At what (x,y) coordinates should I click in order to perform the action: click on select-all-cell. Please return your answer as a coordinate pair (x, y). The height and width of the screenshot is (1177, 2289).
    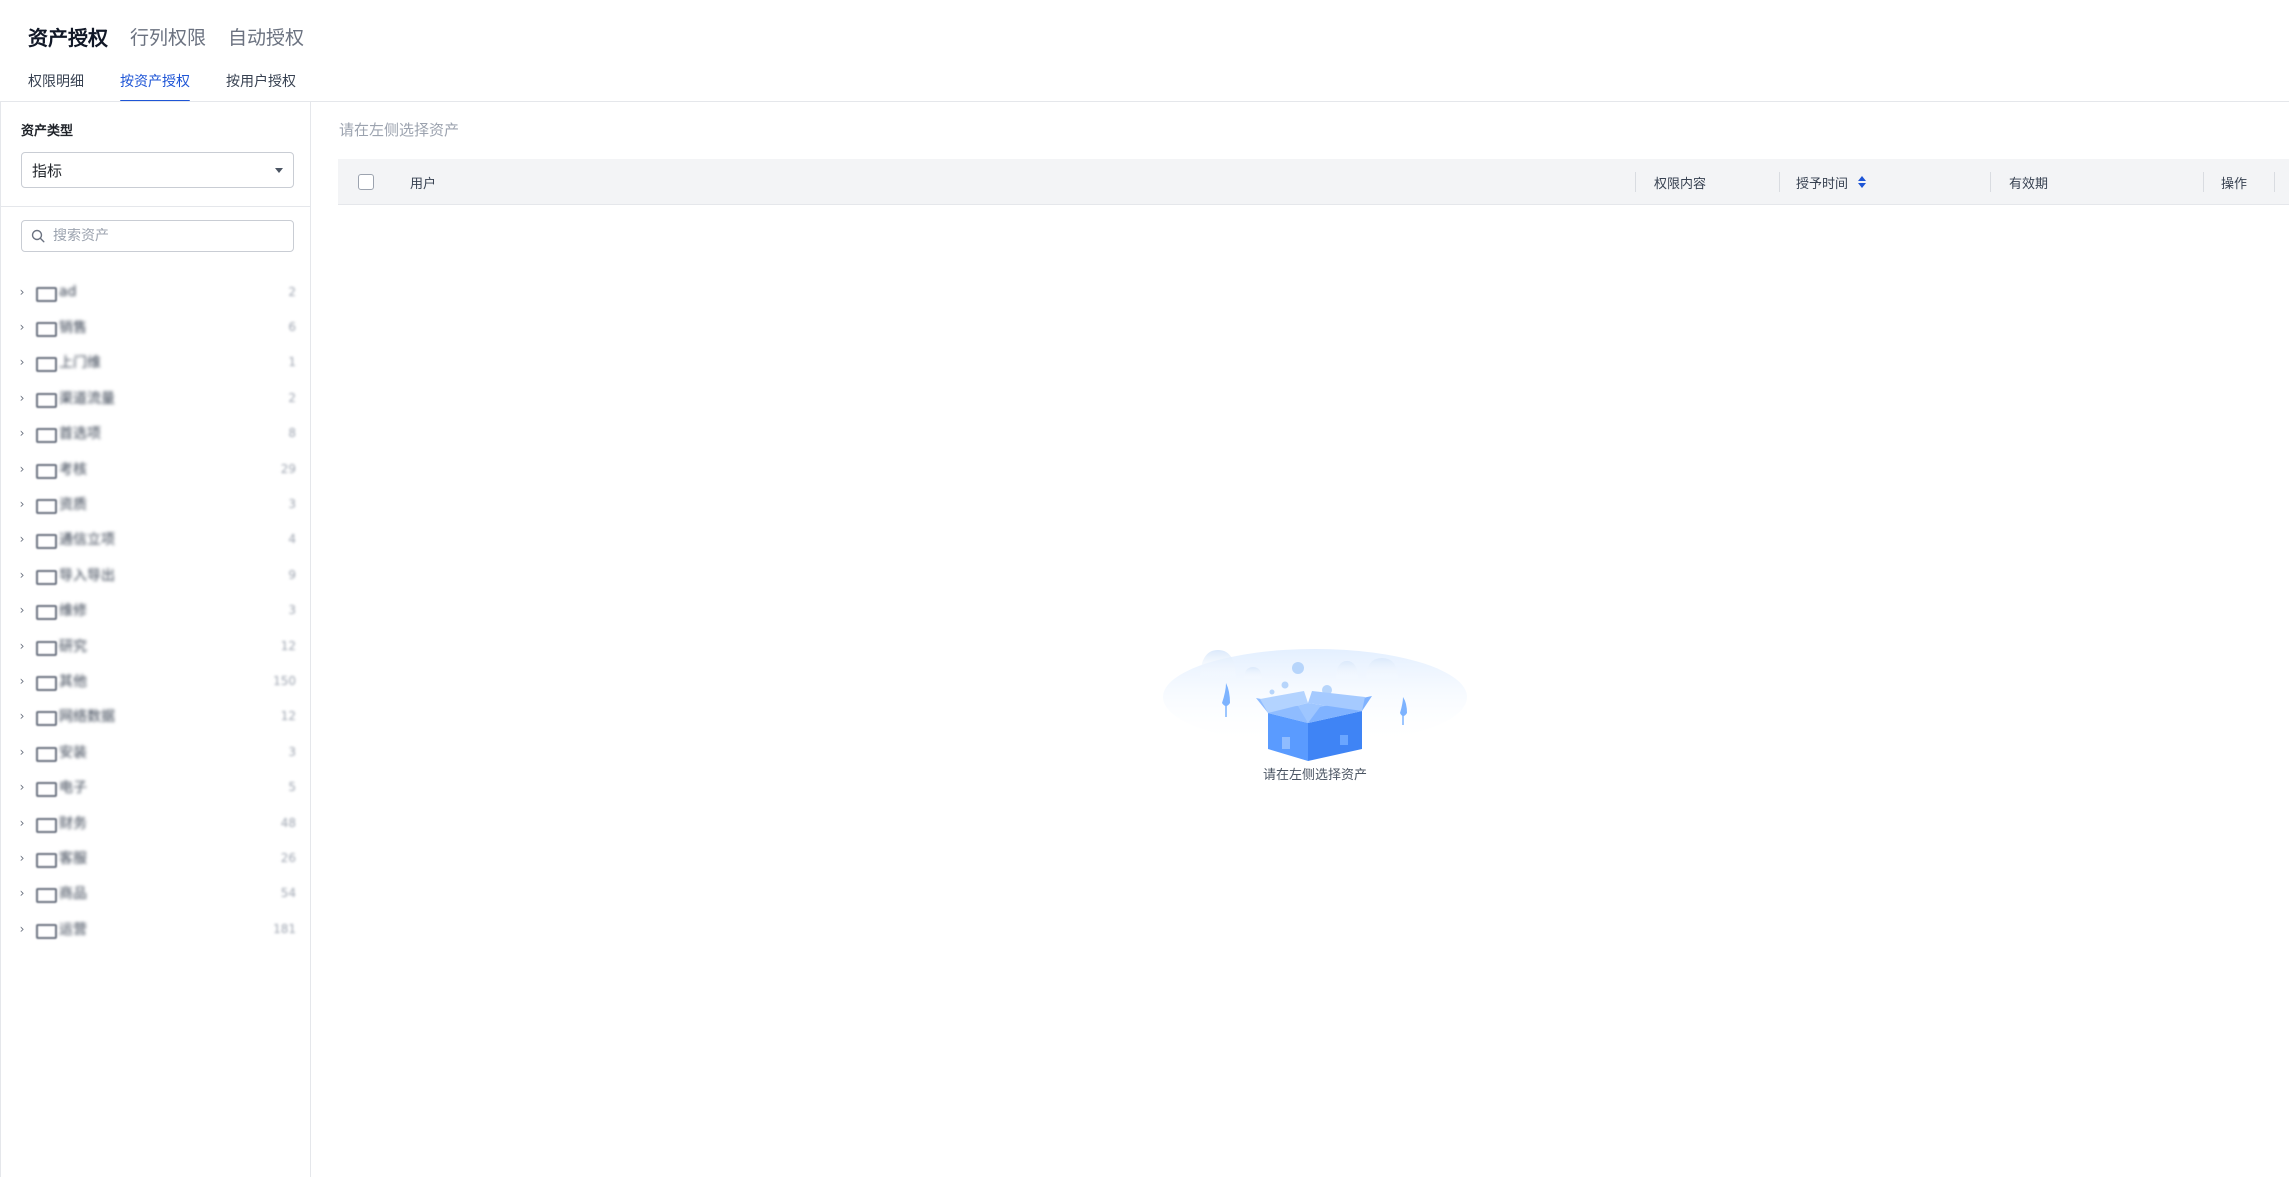
    Looking at the image, I should click on (366, 182).